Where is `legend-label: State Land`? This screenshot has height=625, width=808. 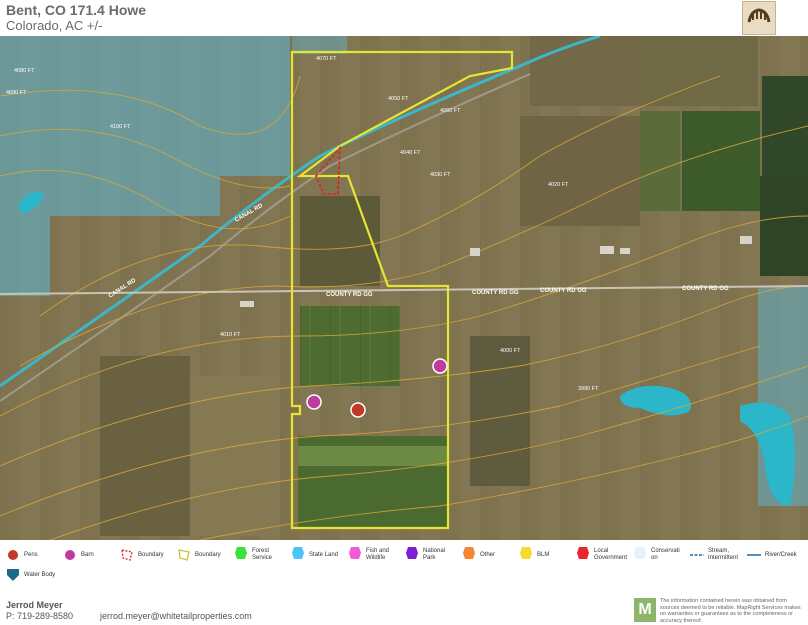 legend-label: State Land is located at coordinates (324, 555).